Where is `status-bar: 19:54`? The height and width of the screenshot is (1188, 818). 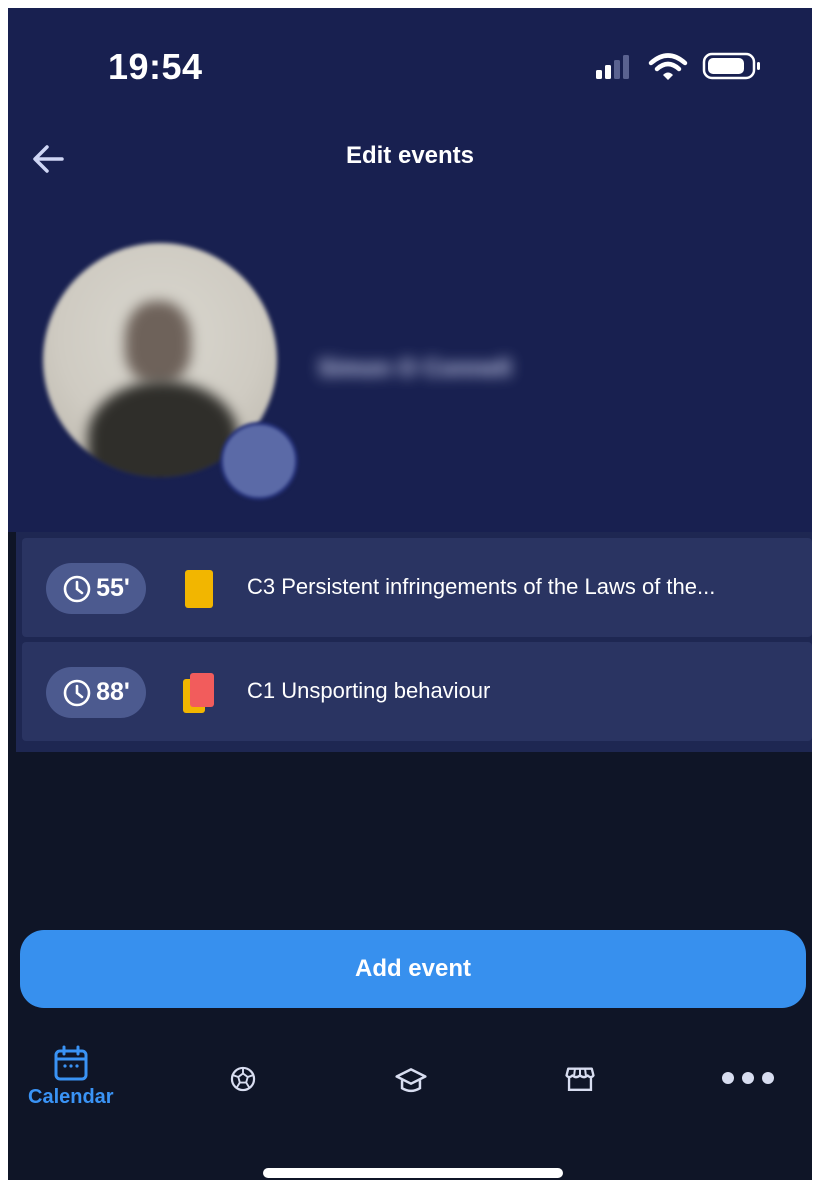 status-bar: 19:54 is located at coordinates (410, 63).